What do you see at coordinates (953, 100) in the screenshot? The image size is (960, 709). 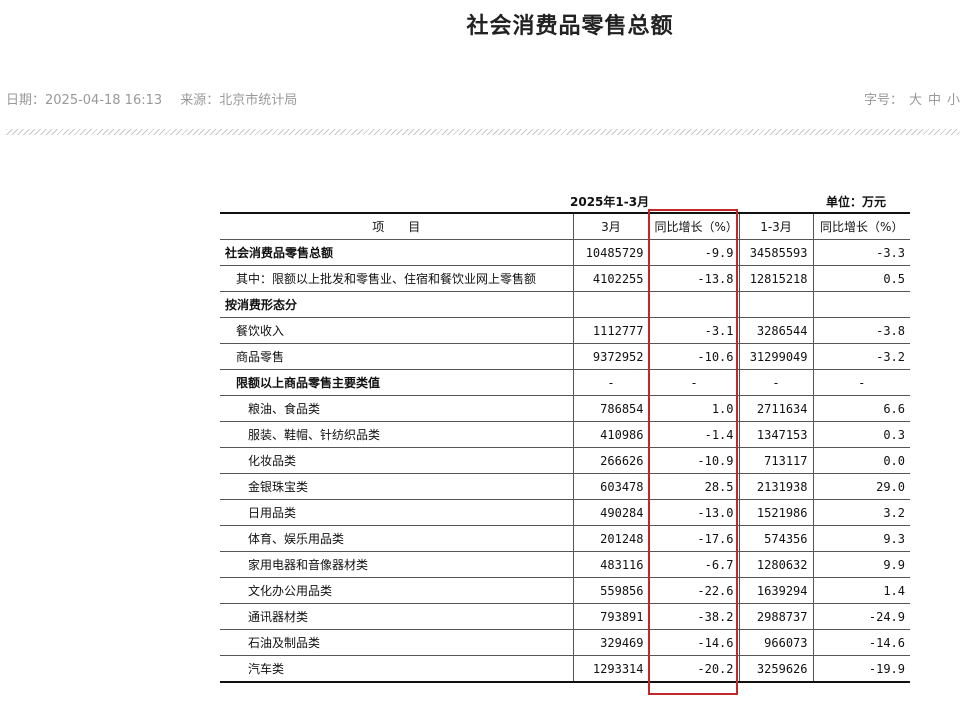 I see `font-size-small-button: 小` at bounding box center [953, 100].